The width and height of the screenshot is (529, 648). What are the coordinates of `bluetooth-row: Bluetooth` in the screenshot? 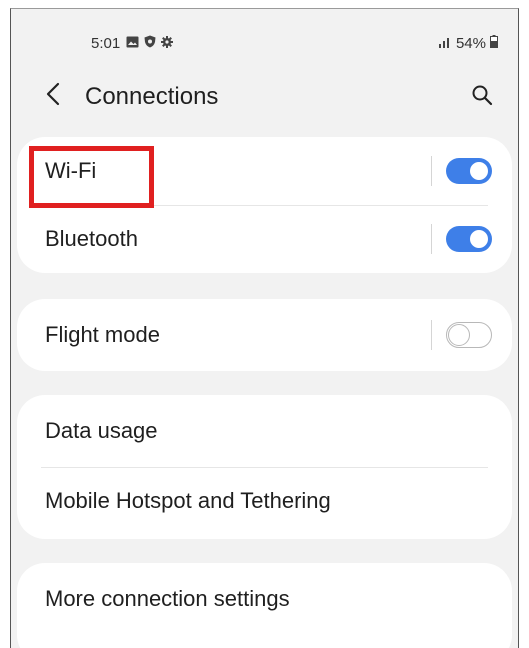 It's located at (264, 239).